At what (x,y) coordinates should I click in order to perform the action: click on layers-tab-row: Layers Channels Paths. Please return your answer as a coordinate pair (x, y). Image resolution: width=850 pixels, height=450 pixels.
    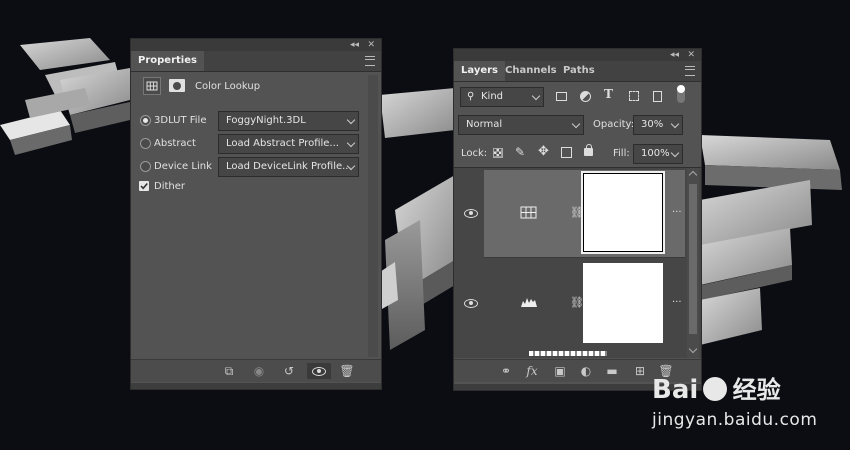
    Looking at the image, I should click on (577, 71).